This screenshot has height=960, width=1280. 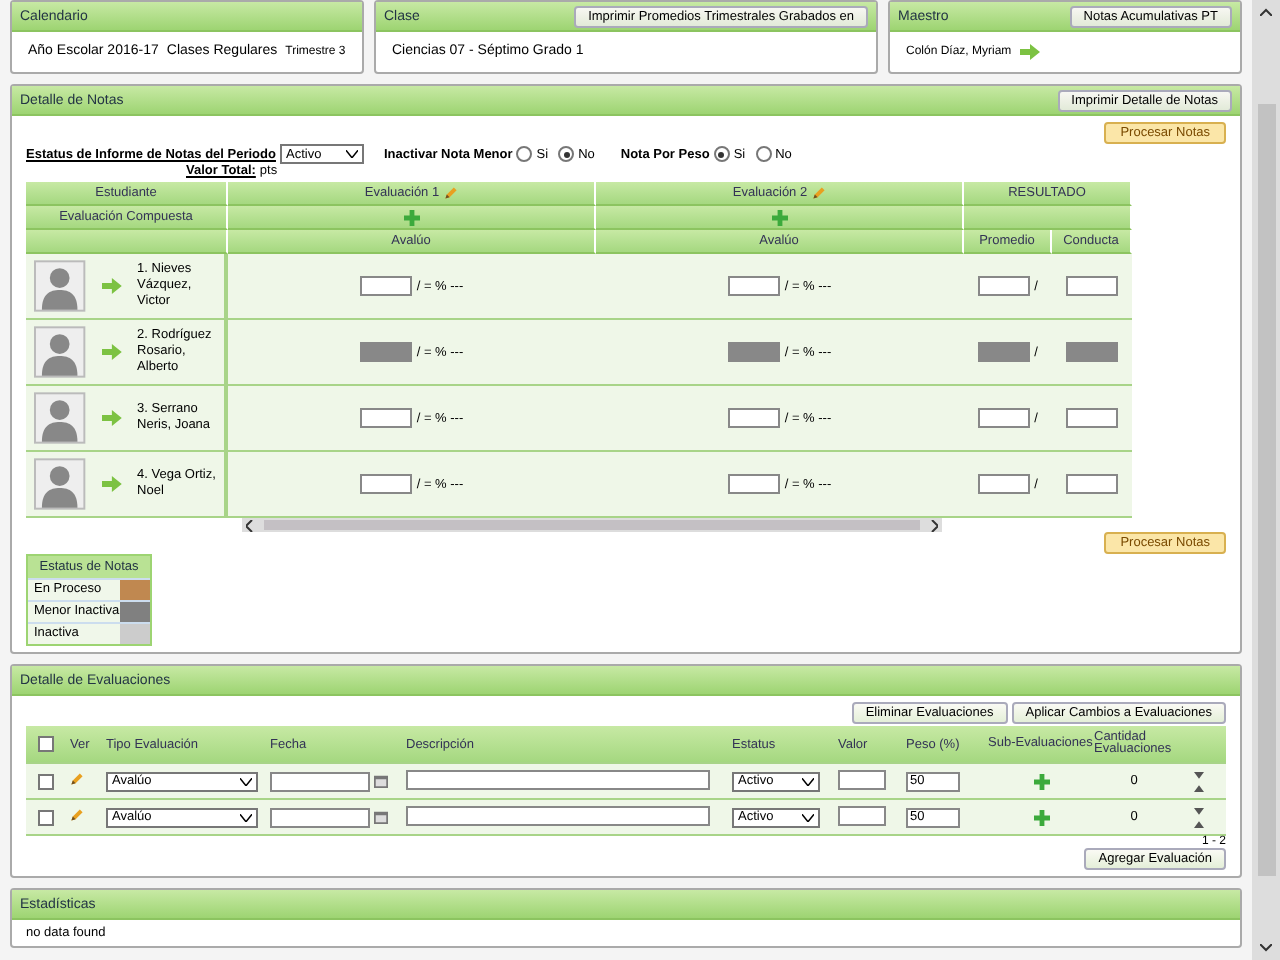 What do you see at coordinates (1266, 480) in the screenshot?
I see `vertical-scrollbar` at bounding box center [1266, 480].